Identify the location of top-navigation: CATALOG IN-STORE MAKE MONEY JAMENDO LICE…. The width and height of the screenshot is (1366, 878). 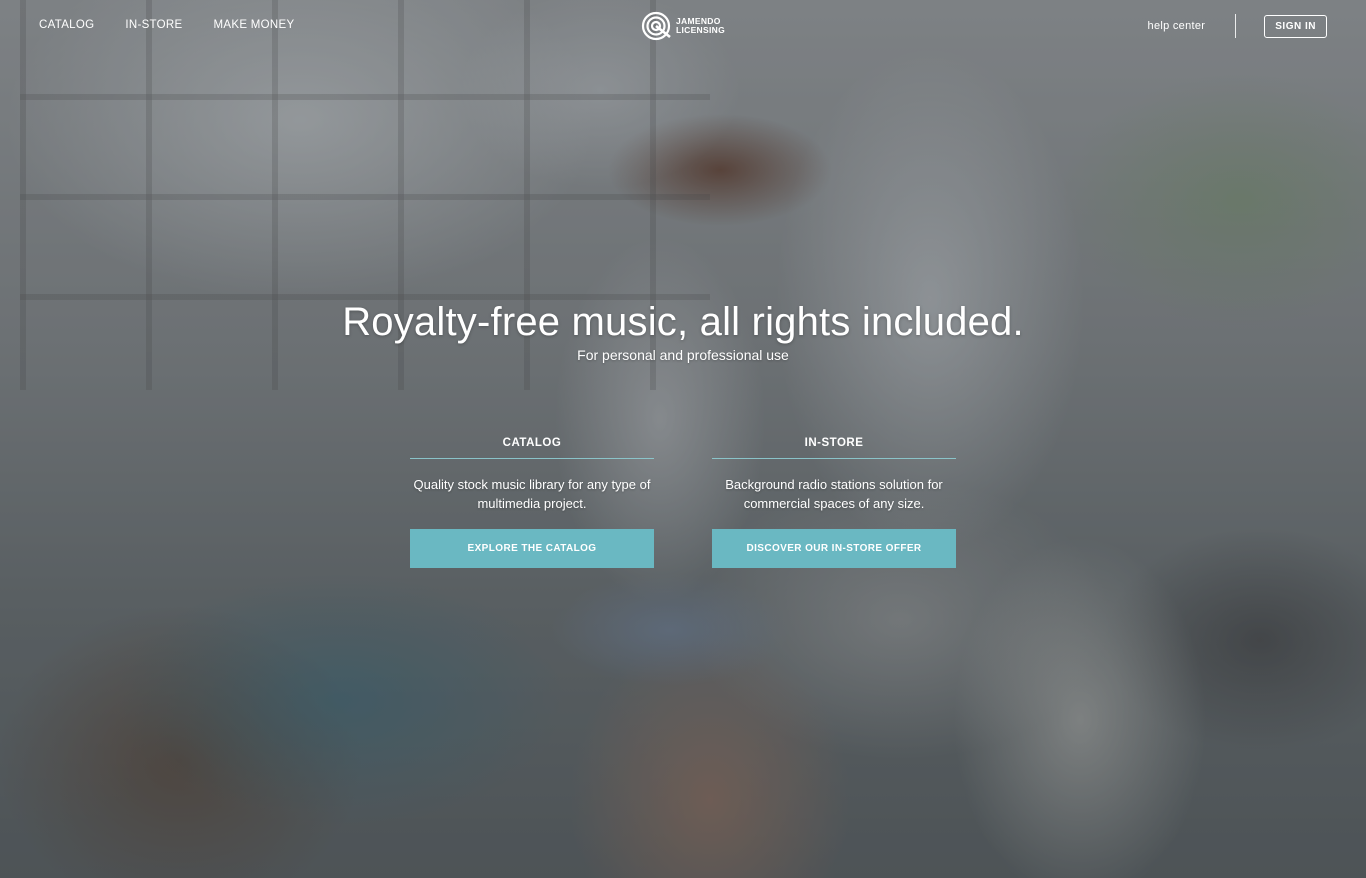
(683, 27).